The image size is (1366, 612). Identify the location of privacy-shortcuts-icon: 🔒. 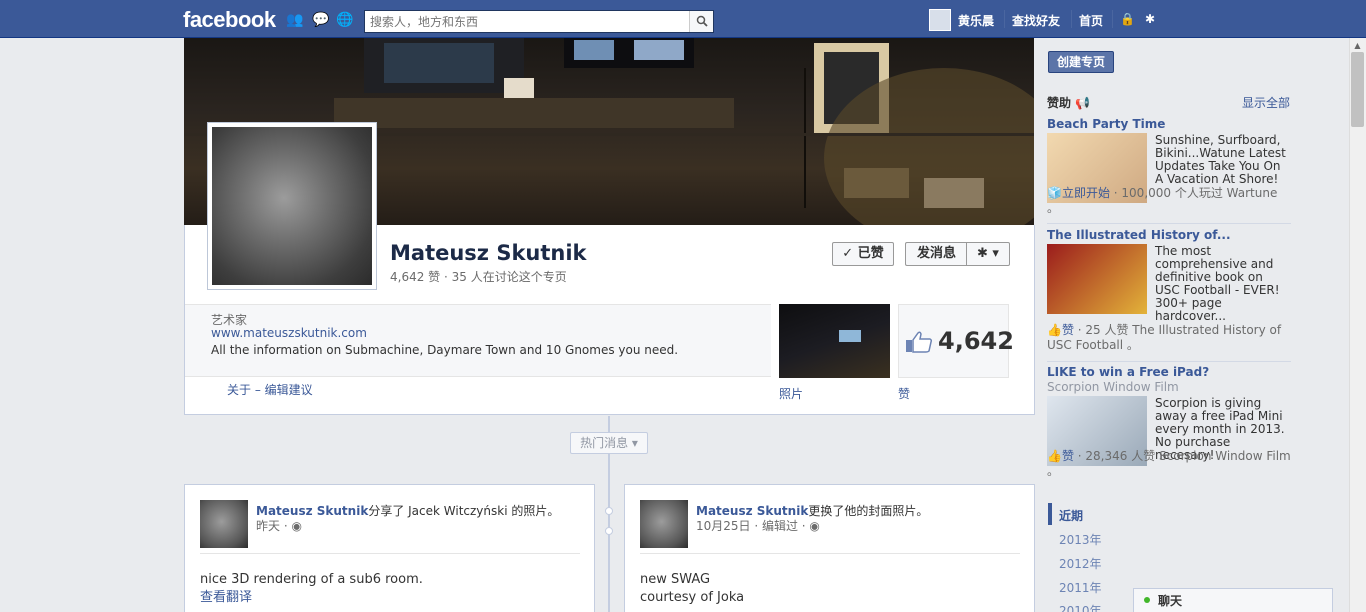
(1127, 19).